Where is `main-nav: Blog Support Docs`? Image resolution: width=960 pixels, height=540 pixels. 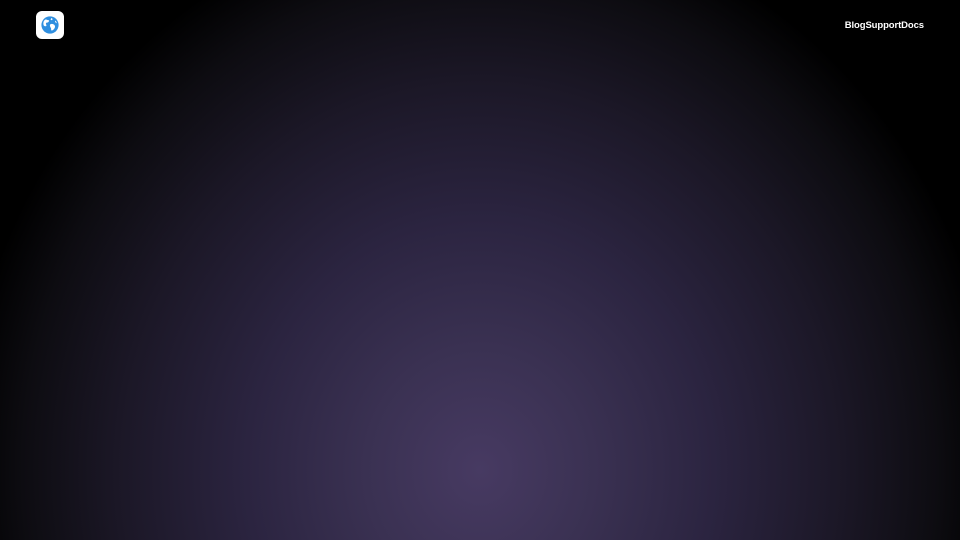
main-nav: Blog Support Docs is located at coordinates (884, 26).